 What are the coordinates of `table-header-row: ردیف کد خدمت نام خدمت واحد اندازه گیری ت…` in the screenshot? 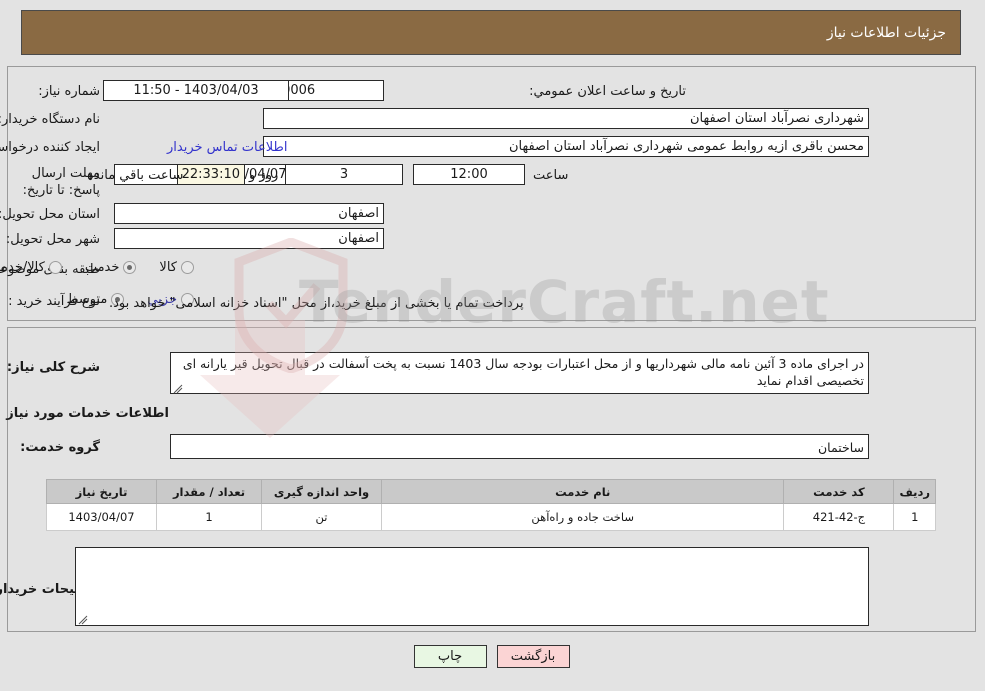 It's located at (492, 491).